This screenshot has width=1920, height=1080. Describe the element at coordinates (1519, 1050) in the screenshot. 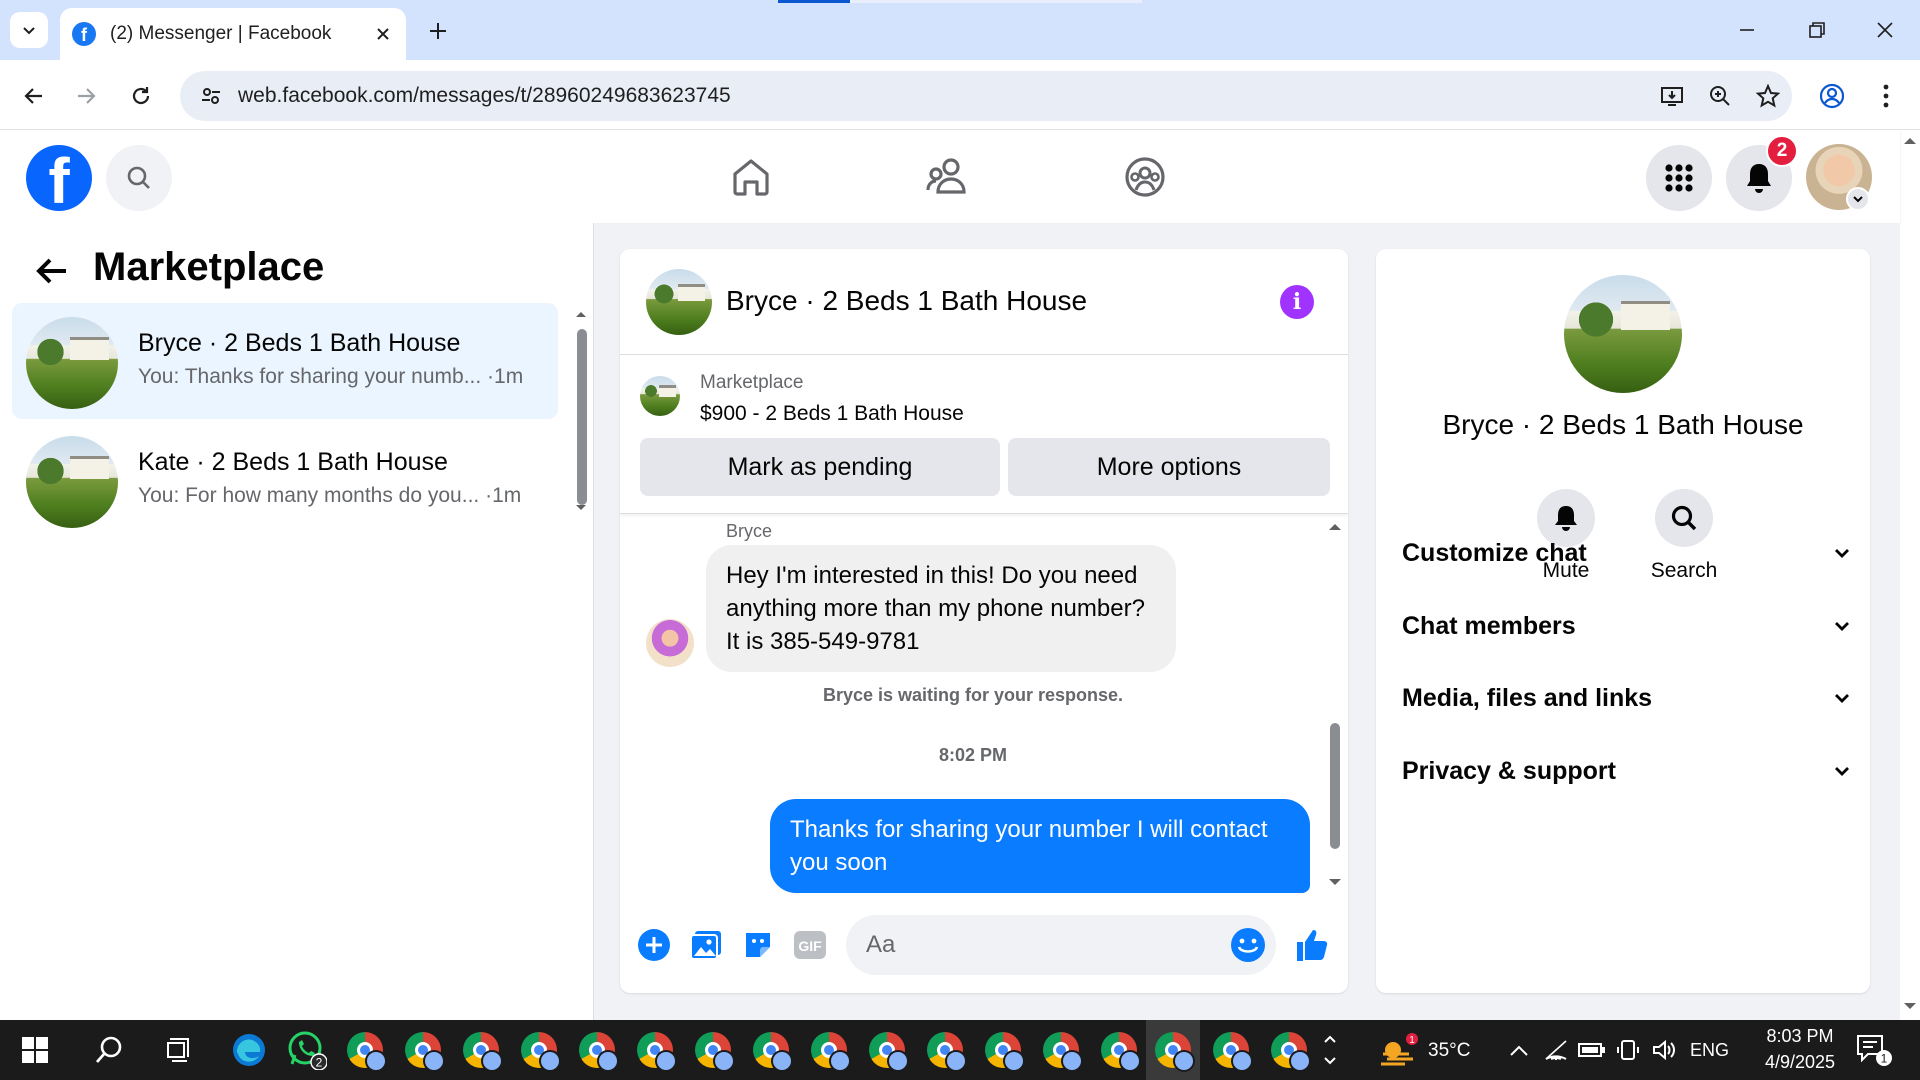

I see `show-hidden-icons-button` at that location.